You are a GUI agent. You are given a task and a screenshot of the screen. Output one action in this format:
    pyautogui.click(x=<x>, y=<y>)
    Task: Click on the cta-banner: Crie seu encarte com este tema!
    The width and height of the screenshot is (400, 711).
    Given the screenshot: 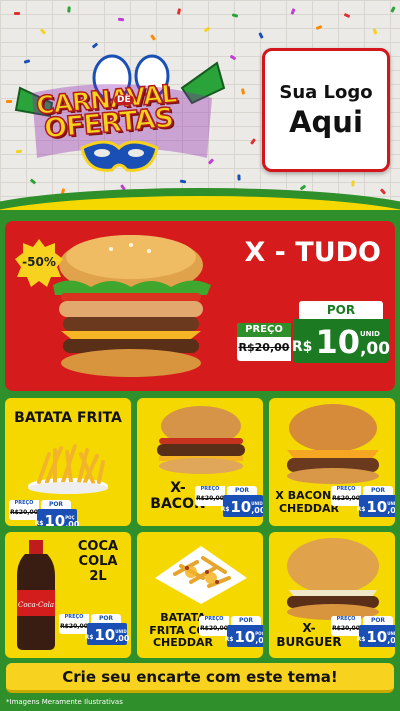 What is the action you would take?
    pyautogui.click(x=200, y=678)
    